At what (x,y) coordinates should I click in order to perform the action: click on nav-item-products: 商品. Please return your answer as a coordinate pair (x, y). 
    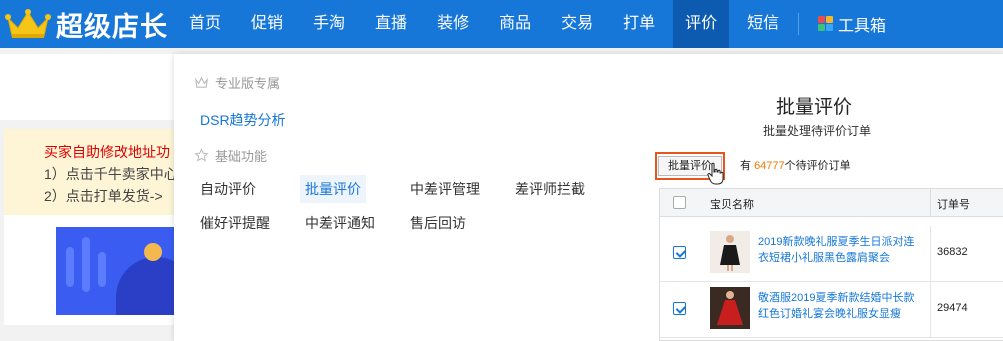
    Looking at the image, I should click on (515, 24).